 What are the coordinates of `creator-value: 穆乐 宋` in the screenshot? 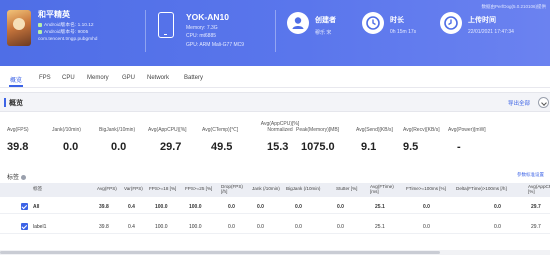 It's located at (323, 33).